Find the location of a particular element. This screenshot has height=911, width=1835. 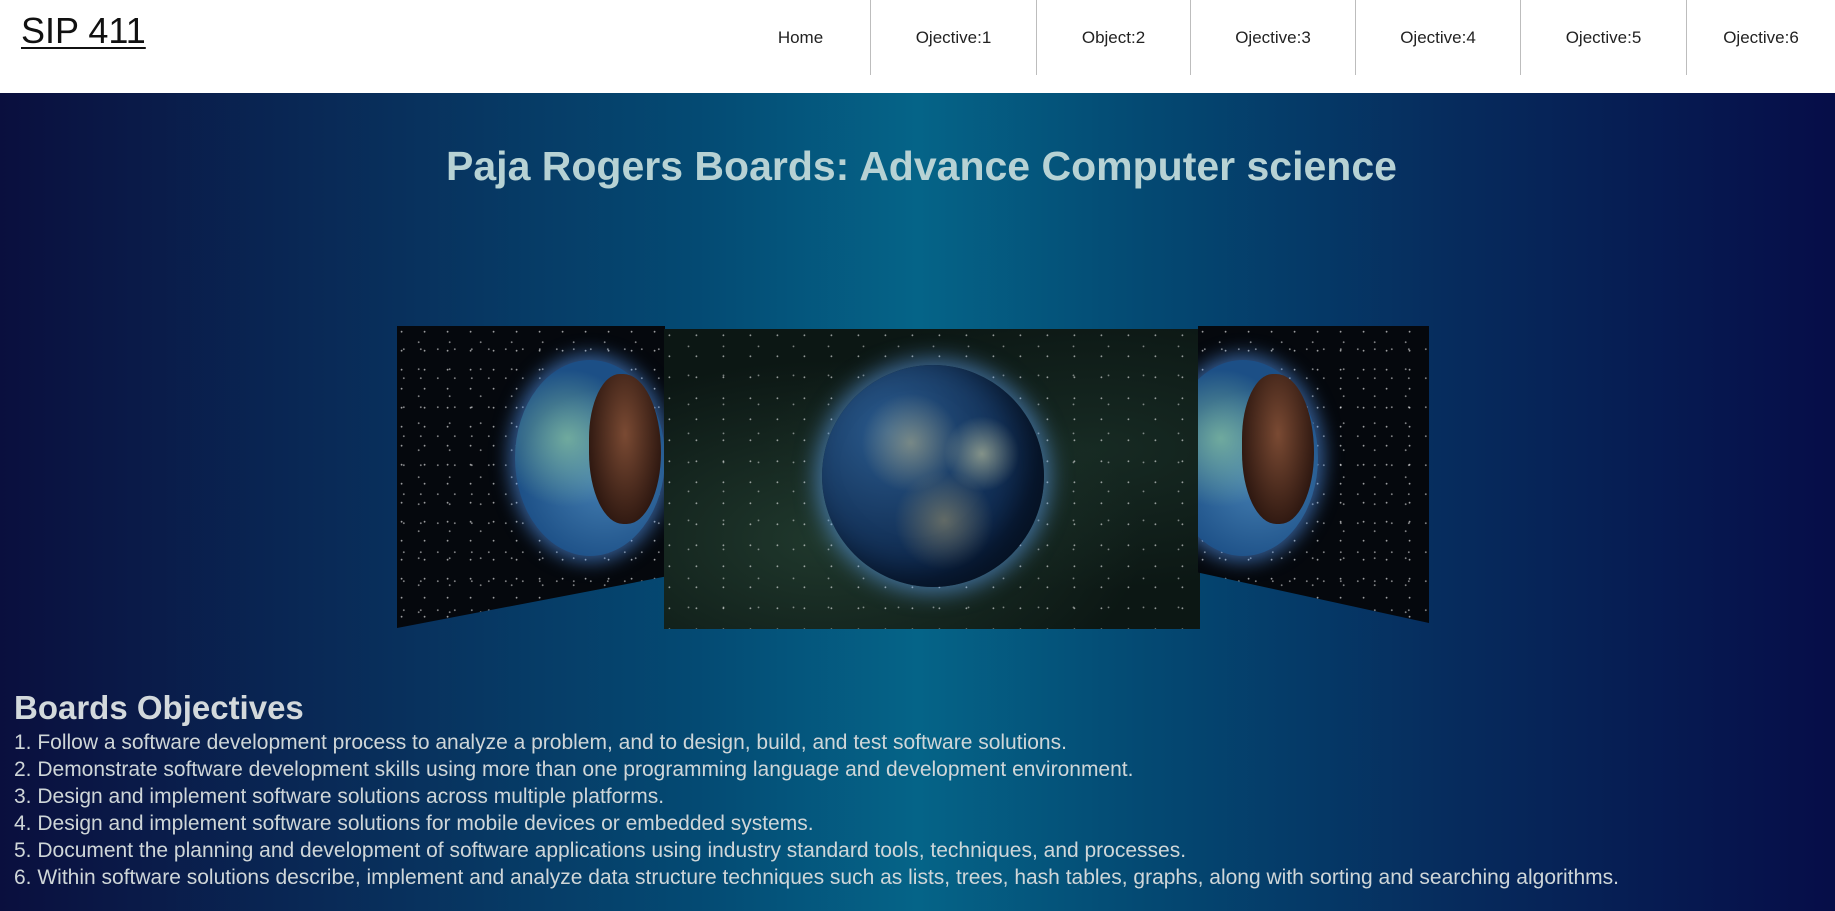

nav-objective-5: Ojective:5 is located at coordinates (1603, 37).